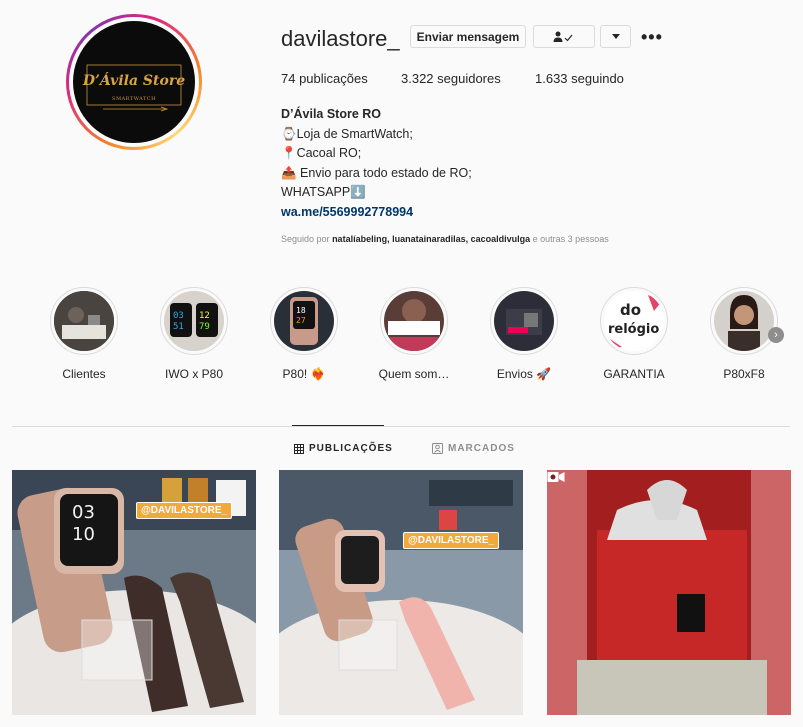  Describe the element at coordinates (178, 327) in the screenshot. I see `svg-text: 51` at that location.